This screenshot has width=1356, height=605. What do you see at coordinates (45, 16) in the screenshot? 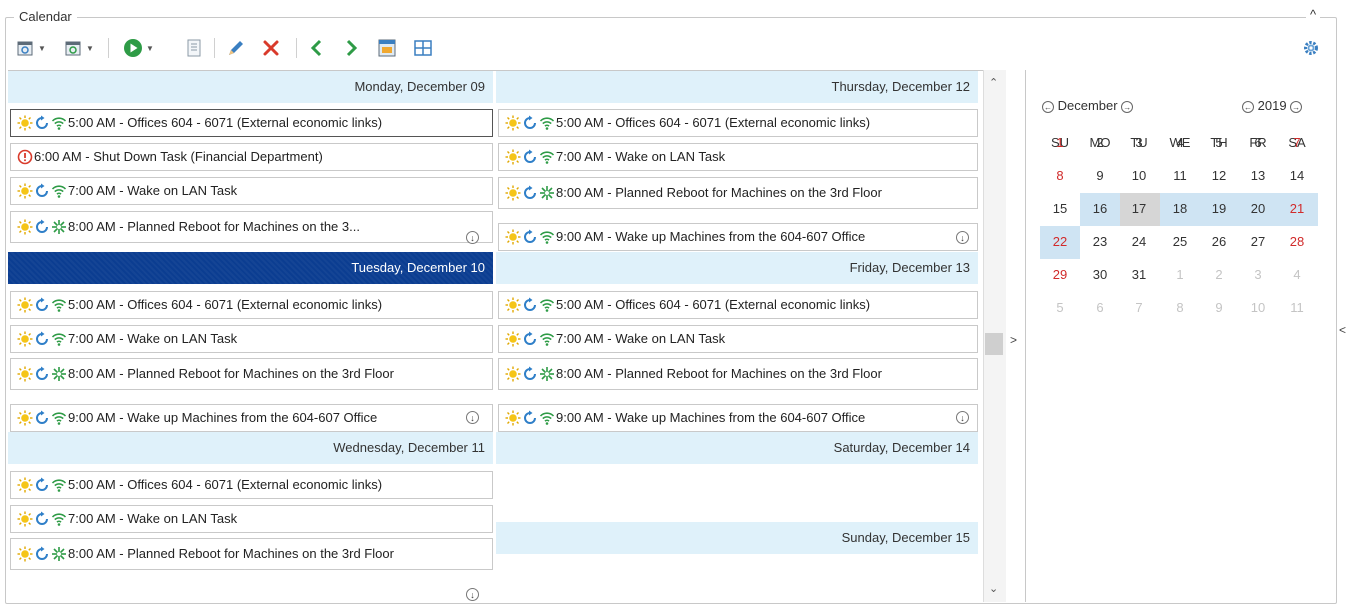
I see `calendar-group-title: Calendar` at bounding box center [45, 16].